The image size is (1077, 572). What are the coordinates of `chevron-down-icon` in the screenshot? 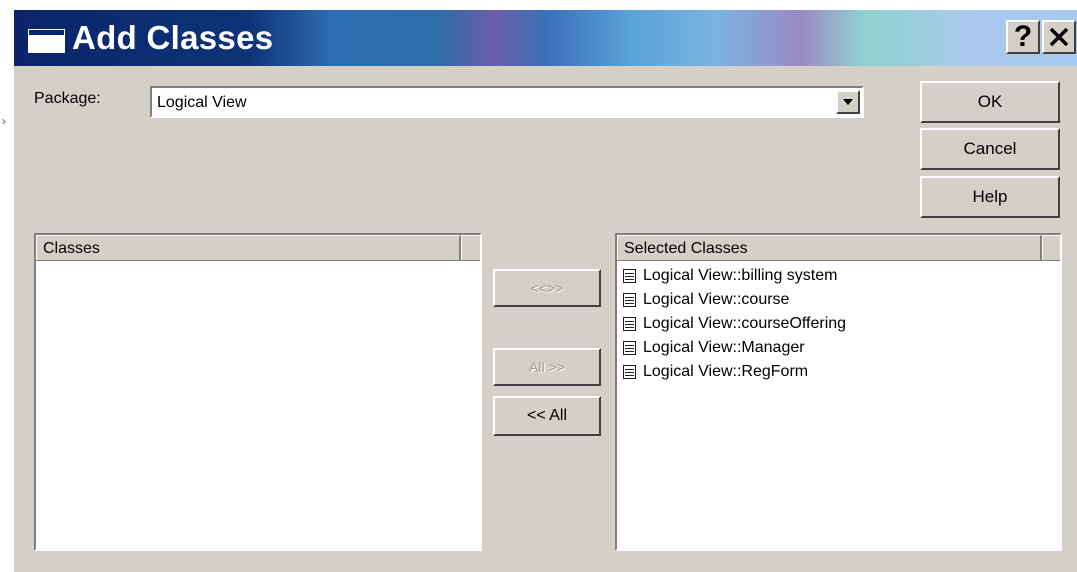 It's located at (848, 102).